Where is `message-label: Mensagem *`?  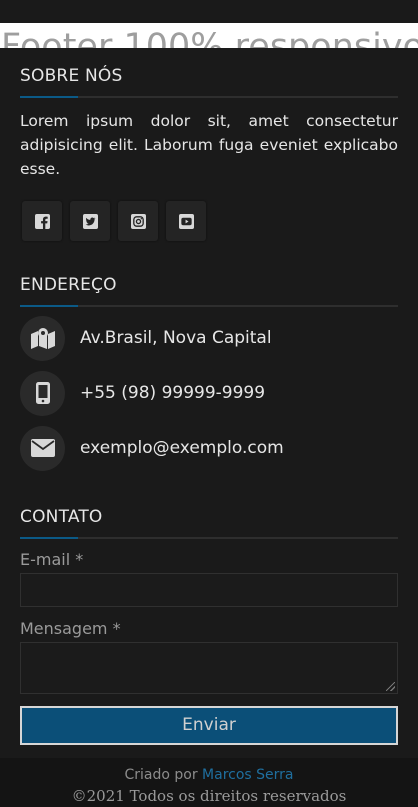 message-label: Mensagem * is located at coordinates (70, 628).